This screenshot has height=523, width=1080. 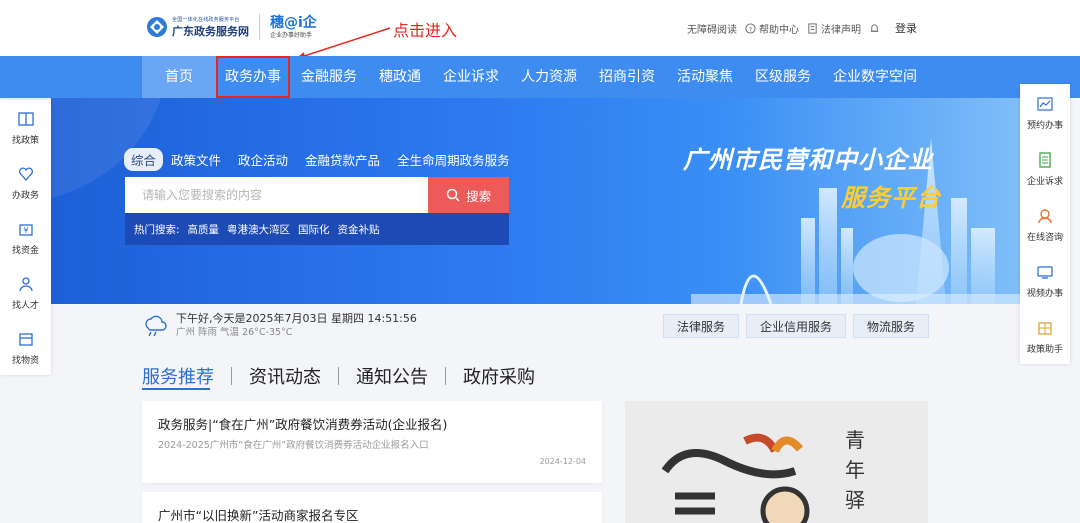 I want to click on search-tab-loans: 金融贷款产品, so click(x=342, y=159).